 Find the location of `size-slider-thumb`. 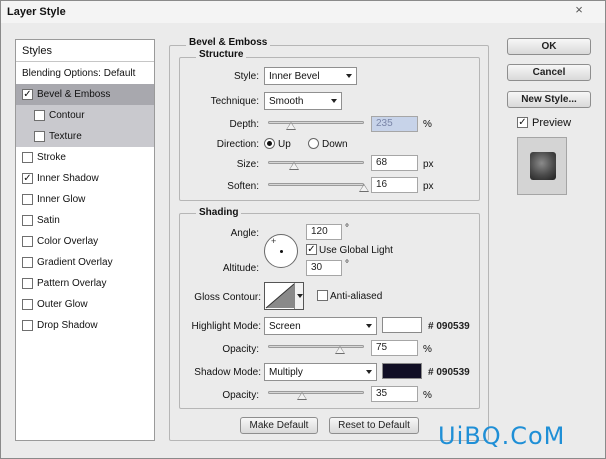

size-slider-thumb is located at coordinates (293, 166).